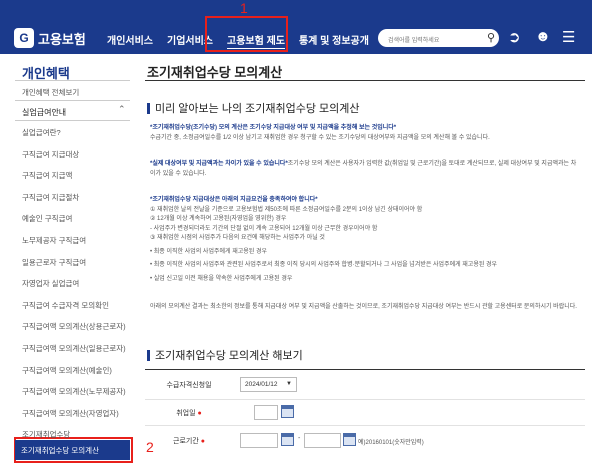 This screenshot has height=469, width=592. Describe the element at coordinates (365, 369) in the screenshot. I see `form-top-divider` at that location.